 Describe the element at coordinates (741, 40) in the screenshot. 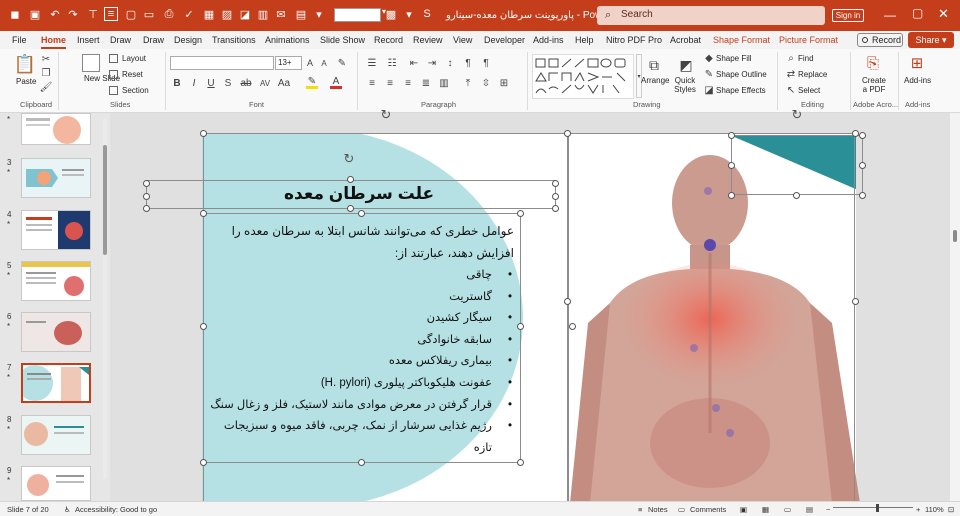

I see `tab-shape-format: Shape Format` at that location.